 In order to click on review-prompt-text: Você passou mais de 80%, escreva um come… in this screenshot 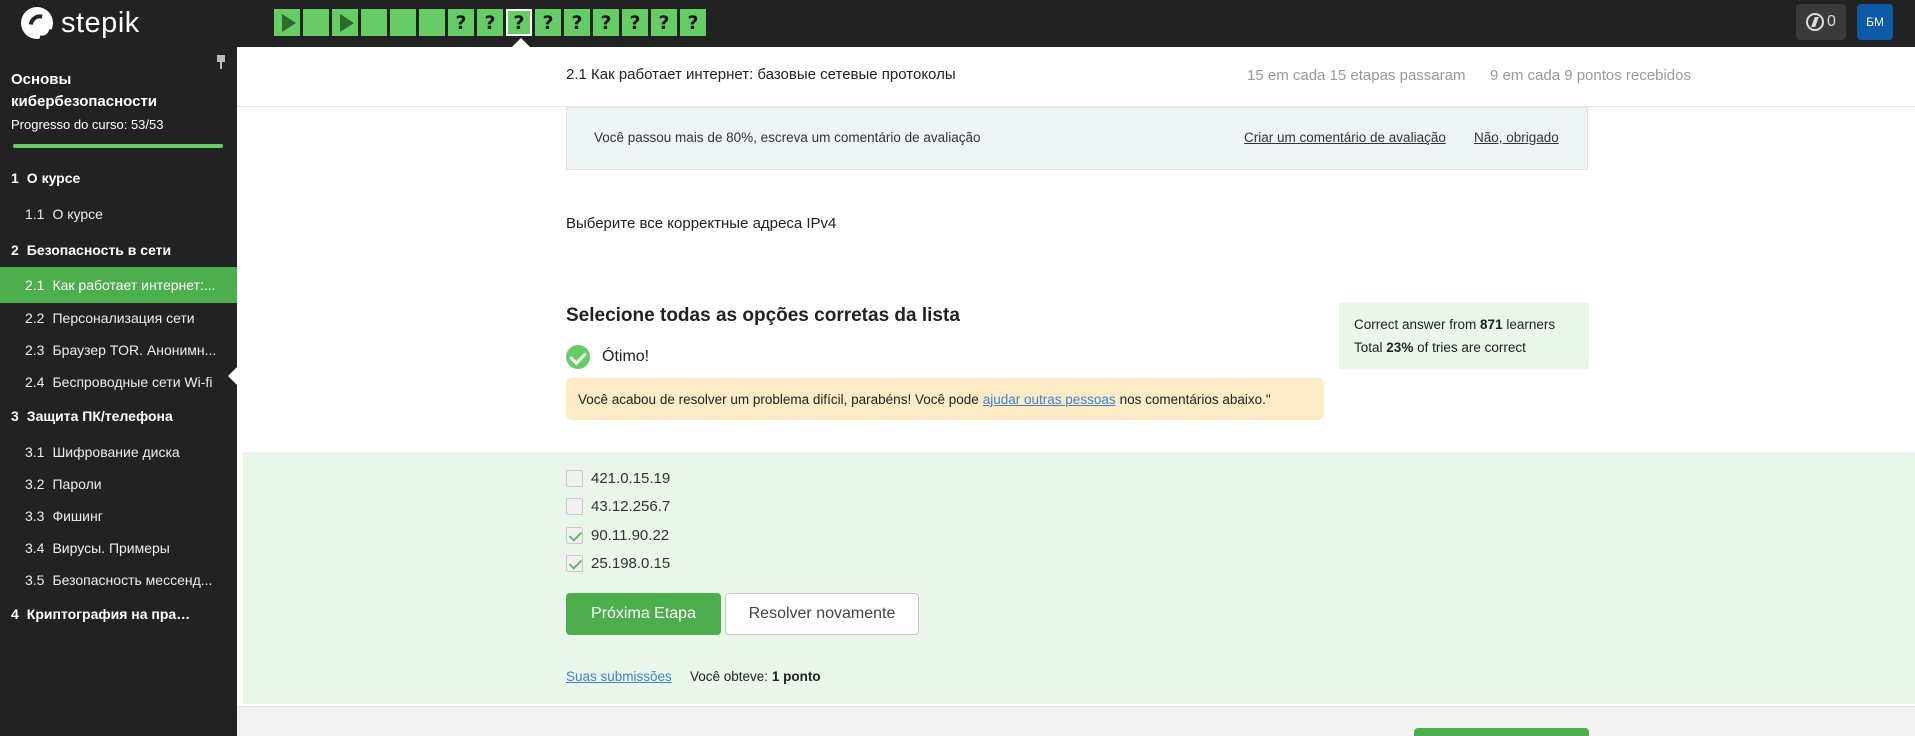, I will do `click(787, 137)`.